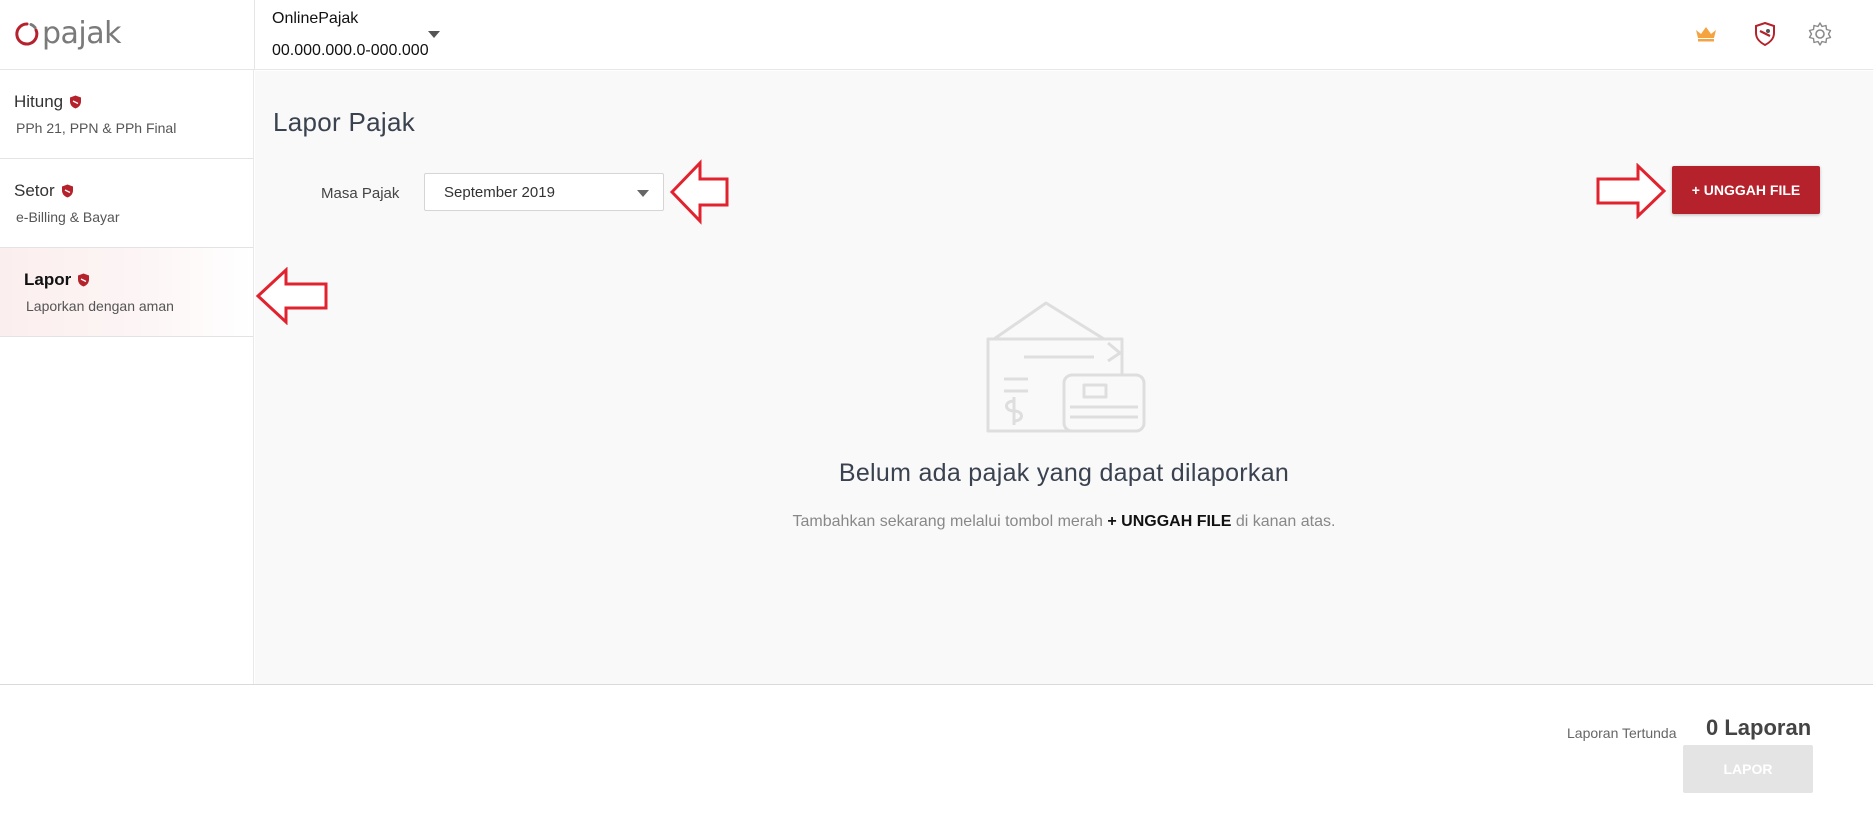 Image resolution: width=1873 pixels, height=833 pixels. I want to click on sidebar-item-title-wrap: Hitung, so click(48, 102).